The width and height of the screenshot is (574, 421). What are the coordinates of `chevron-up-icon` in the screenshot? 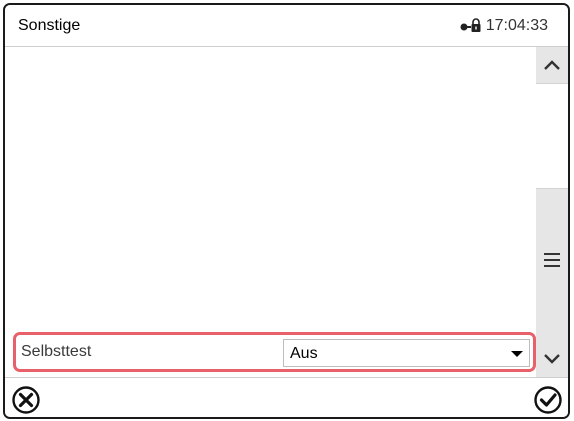 It's located at (552, 65).